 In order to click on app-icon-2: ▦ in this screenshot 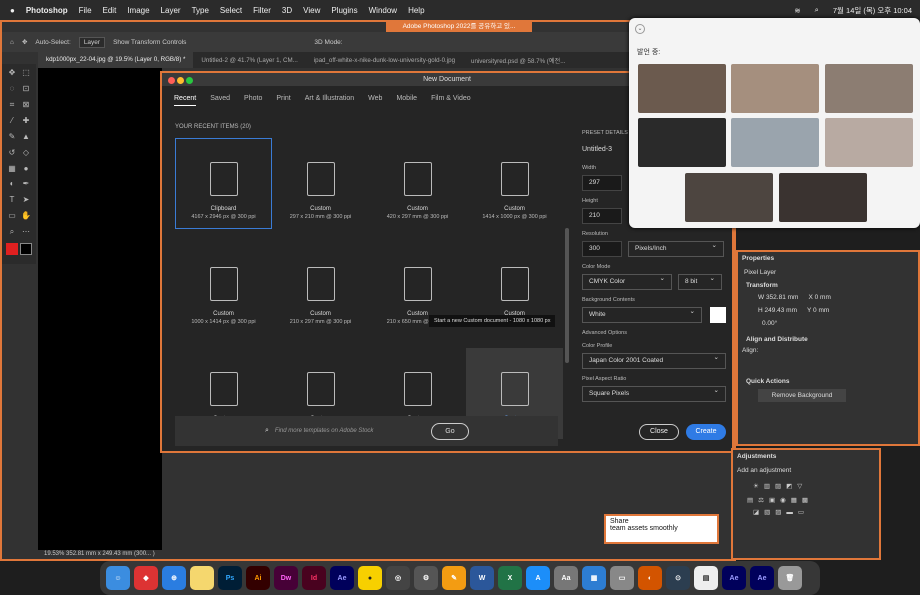, I will do `click(594, 578)`.